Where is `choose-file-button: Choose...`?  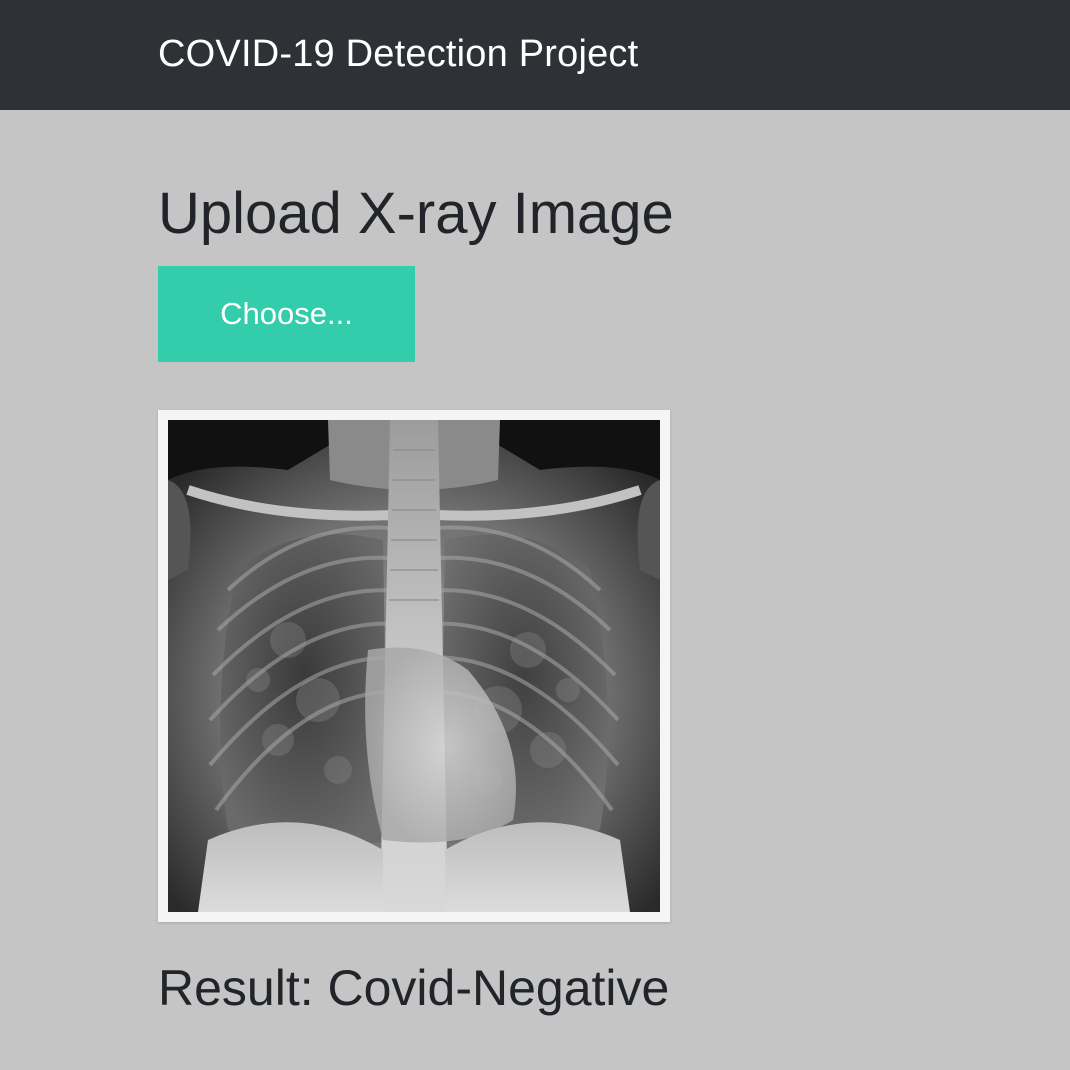
choose-file-button: Choose... is located at coordinates (286, 314).